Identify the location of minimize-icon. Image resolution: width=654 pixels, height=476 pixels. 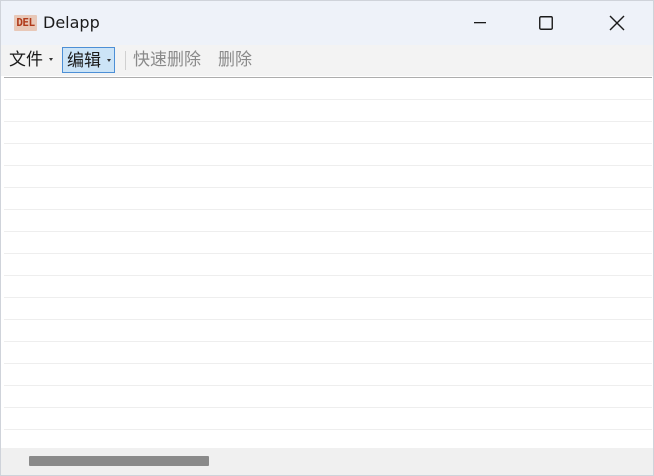
(480, 23).